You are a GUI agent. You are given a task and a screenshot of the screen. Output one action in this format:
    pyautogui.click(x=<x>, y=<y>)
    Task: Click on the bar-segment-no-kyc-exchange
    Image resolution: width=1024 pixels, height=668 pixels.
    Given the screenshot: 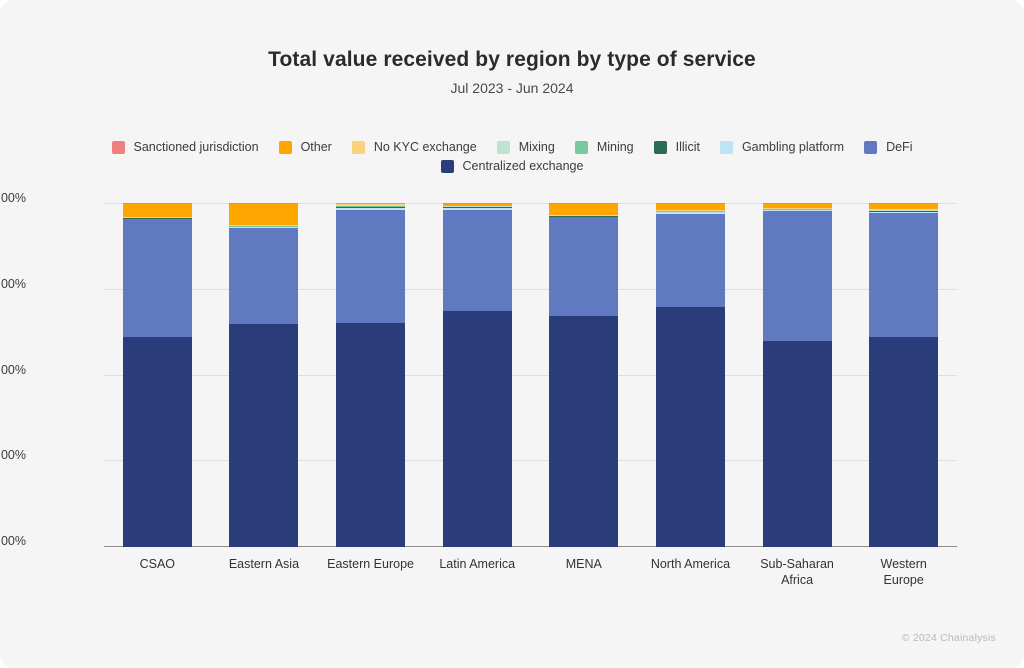 What is the action you would take?
    pyautogui.click(x=371, y=205)
    